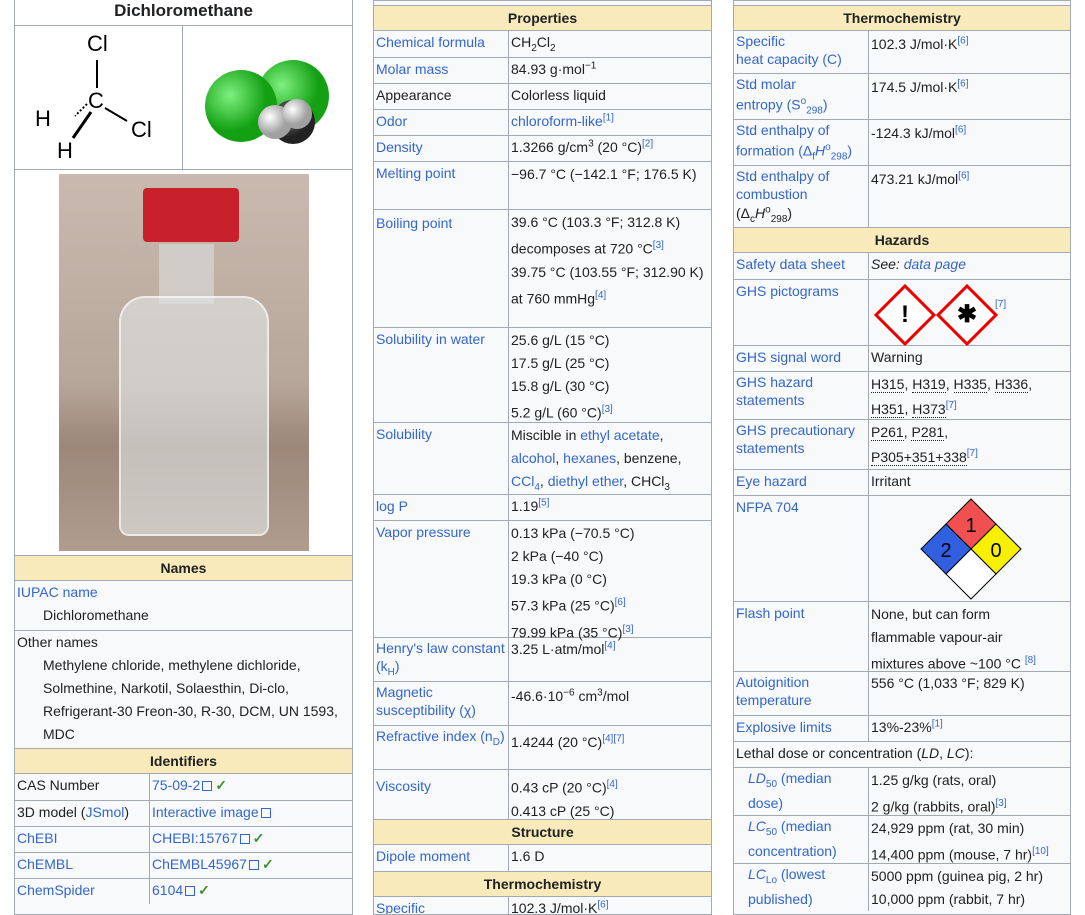  What do you see at coordinates (191, 215) in the screenshot?
I see `bottle-cap` at bounding box center [191, 215].